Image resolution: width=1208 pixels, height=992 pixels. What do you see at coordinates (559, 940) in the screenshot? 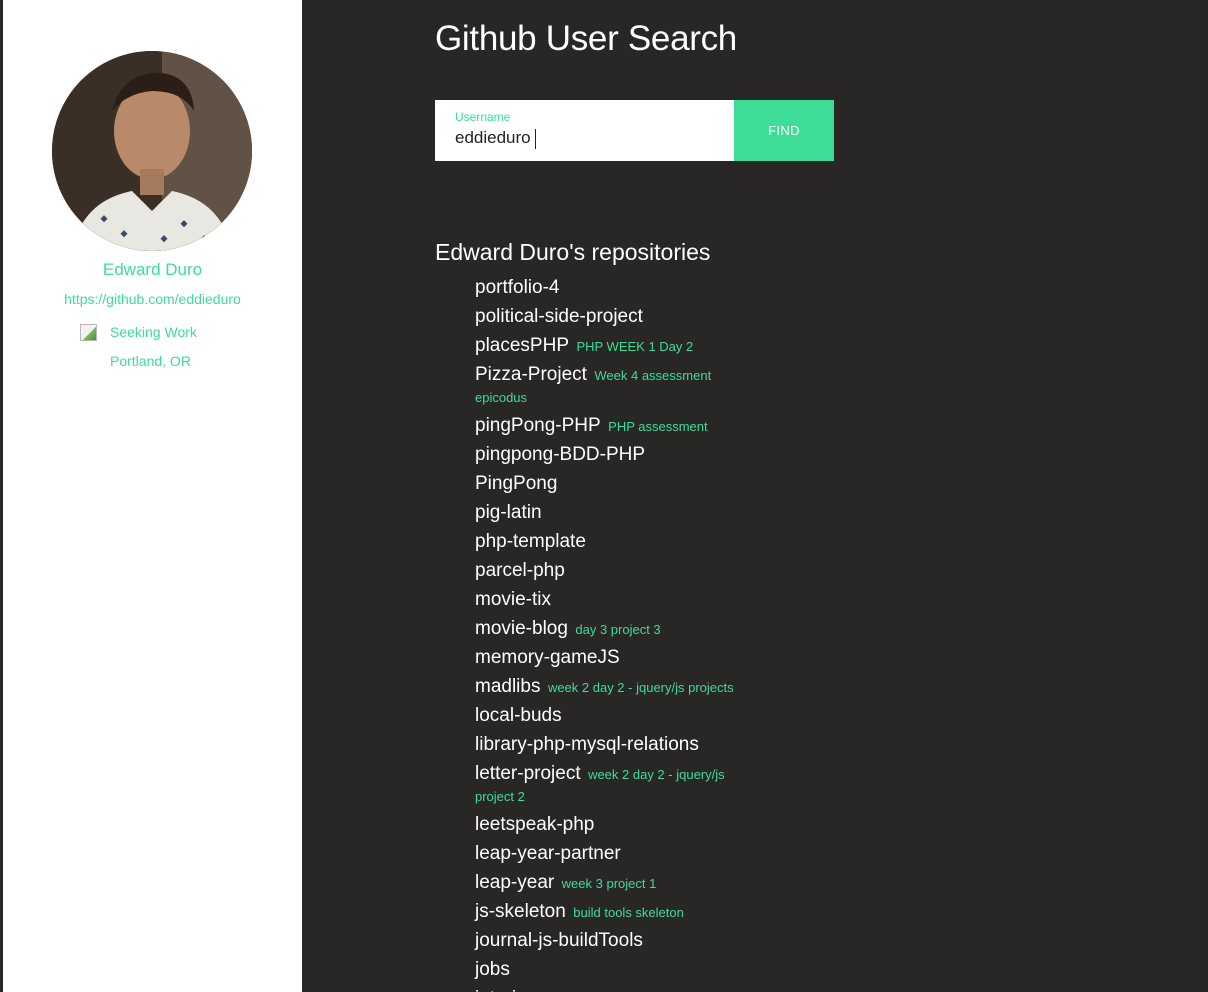
I see `repo-name-link: journal-js-buildTools` at bounding box center [559, 940].